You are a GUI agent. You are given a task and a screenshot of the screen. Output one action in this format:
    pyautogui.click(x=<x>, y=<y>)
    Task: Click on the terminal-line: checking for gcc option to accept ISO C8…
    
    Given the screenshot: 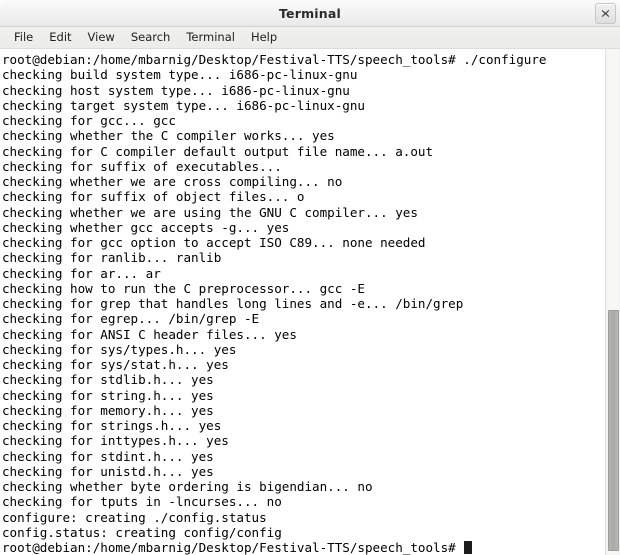 What is the action you would take?
    pyautogui.click(x=214, y=242)
    